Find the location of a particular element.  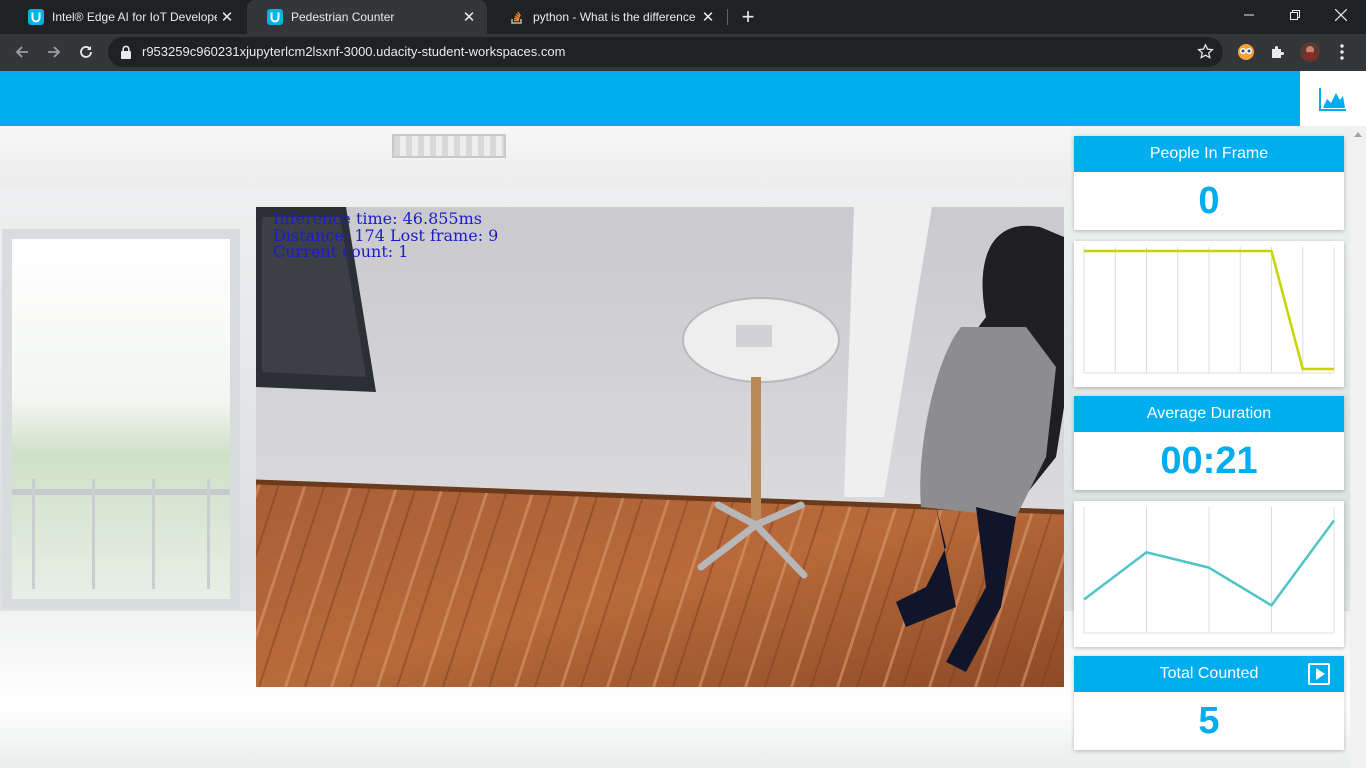

stackoverflow-icon is located at coordinates (516, 17).